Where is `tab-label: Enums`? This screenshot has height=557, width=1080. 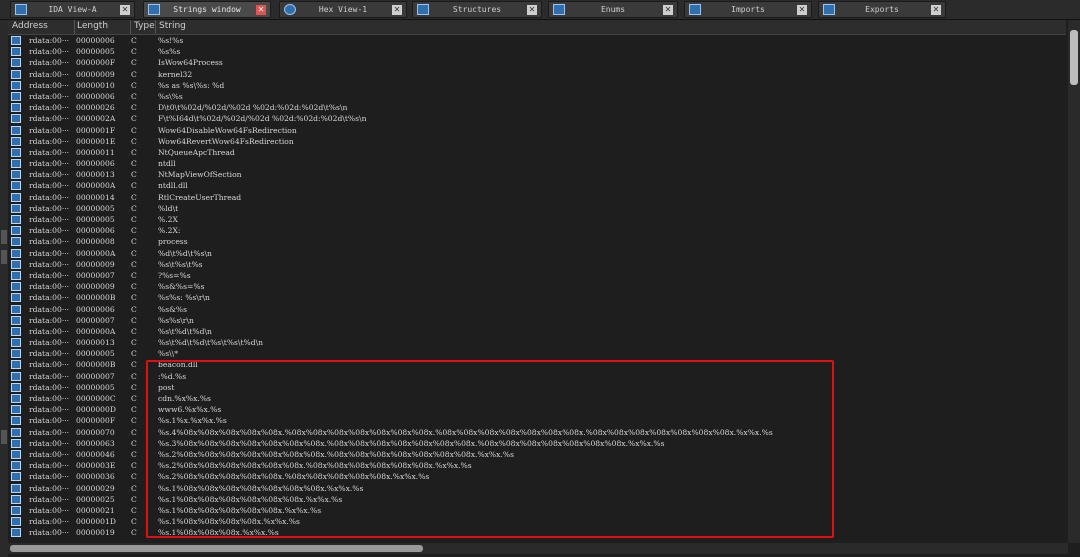
tab-label: Enums is located at coordinates (613, 9).